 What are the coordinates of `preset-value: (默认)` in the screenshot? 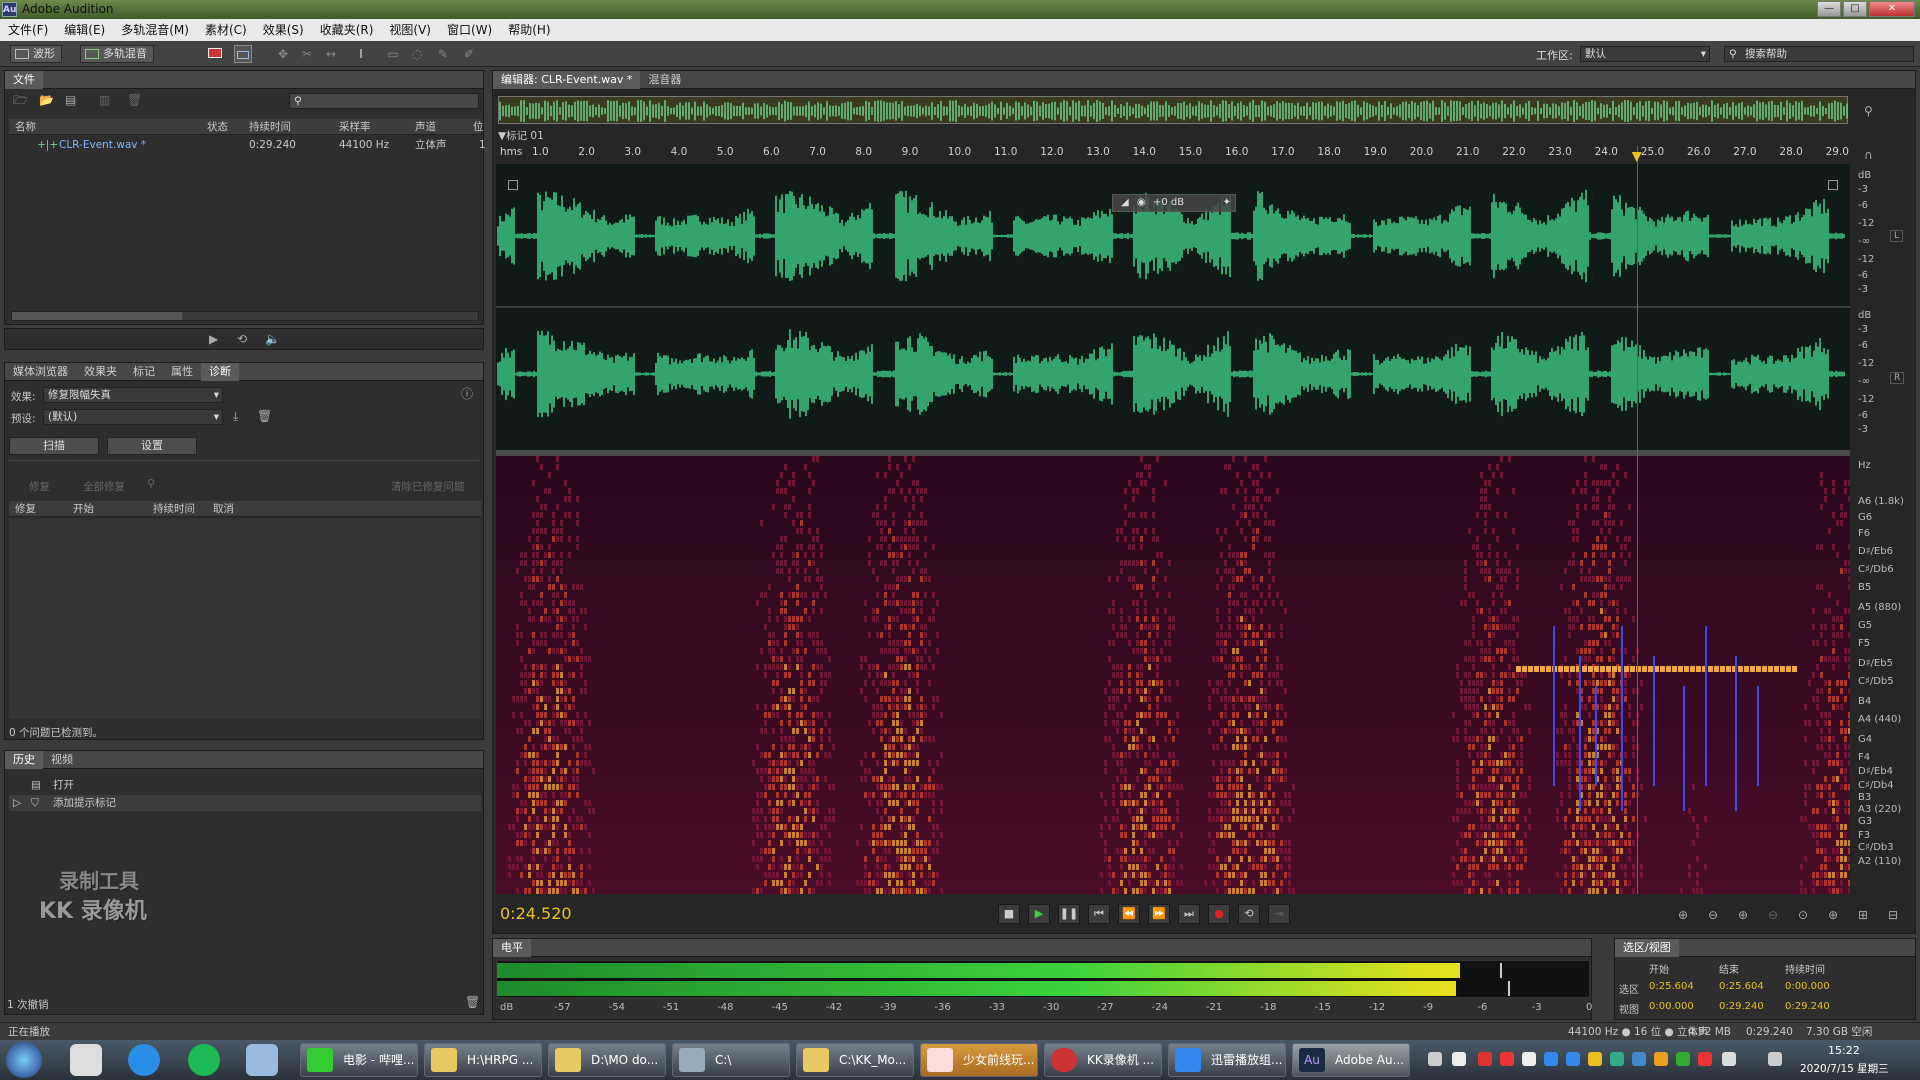 It's located at (63, 417).